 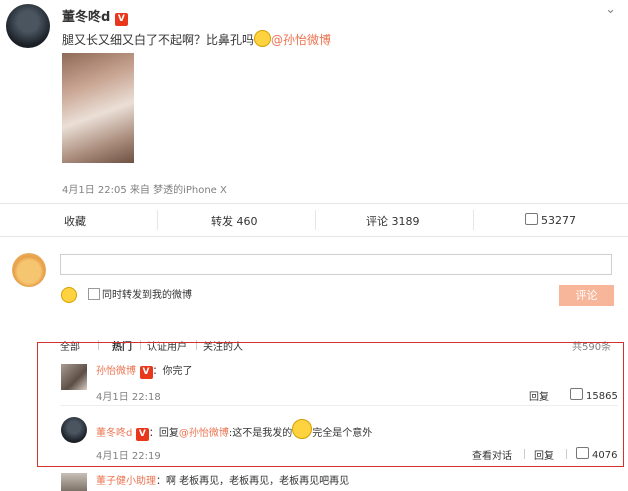 I want to click on comment-text-middle: :这不是我发的, so click(x=260, y=433).